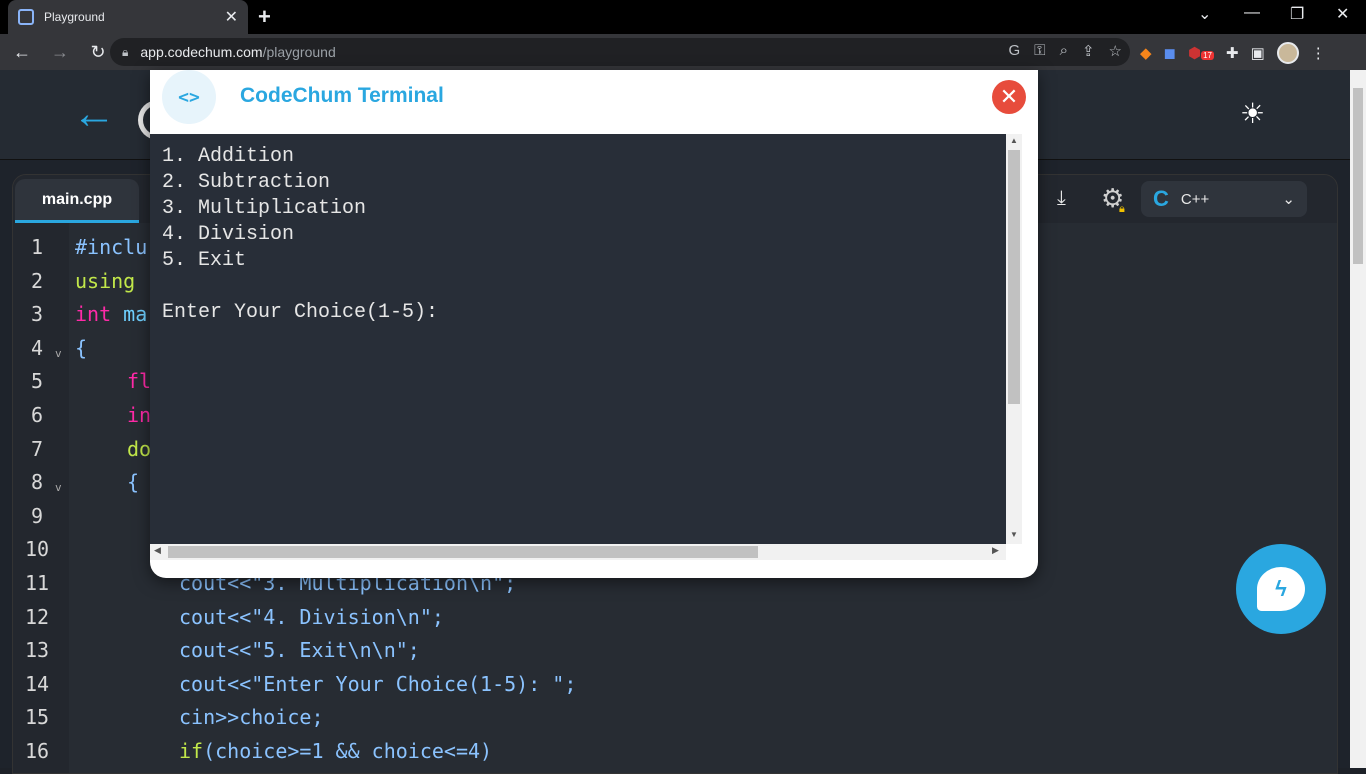 The image size is (1366, 774). I want to click on page-scrollbar, so click(1358, 419).